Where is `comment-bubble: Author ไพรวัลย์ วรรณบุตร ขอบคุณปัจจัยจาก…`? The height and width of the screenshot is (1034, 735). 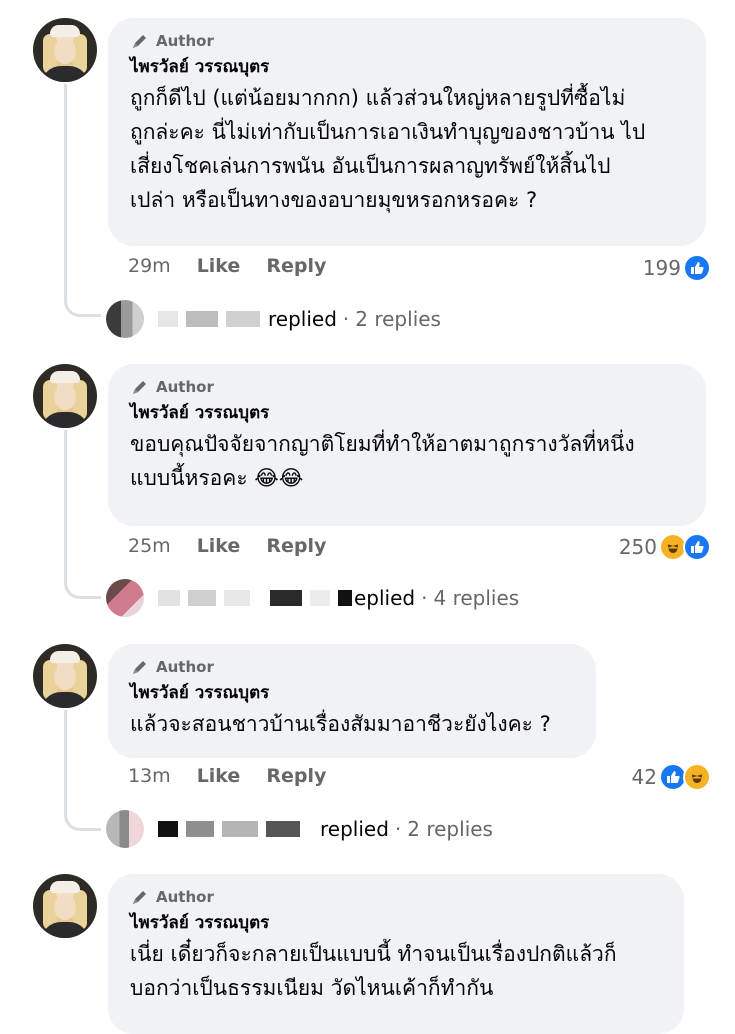
comment-bubble: Author ไพรวัลย์ วรรณบุตร ขอบคุณปัจจัยจาก… is located at coordinates (407, 445).